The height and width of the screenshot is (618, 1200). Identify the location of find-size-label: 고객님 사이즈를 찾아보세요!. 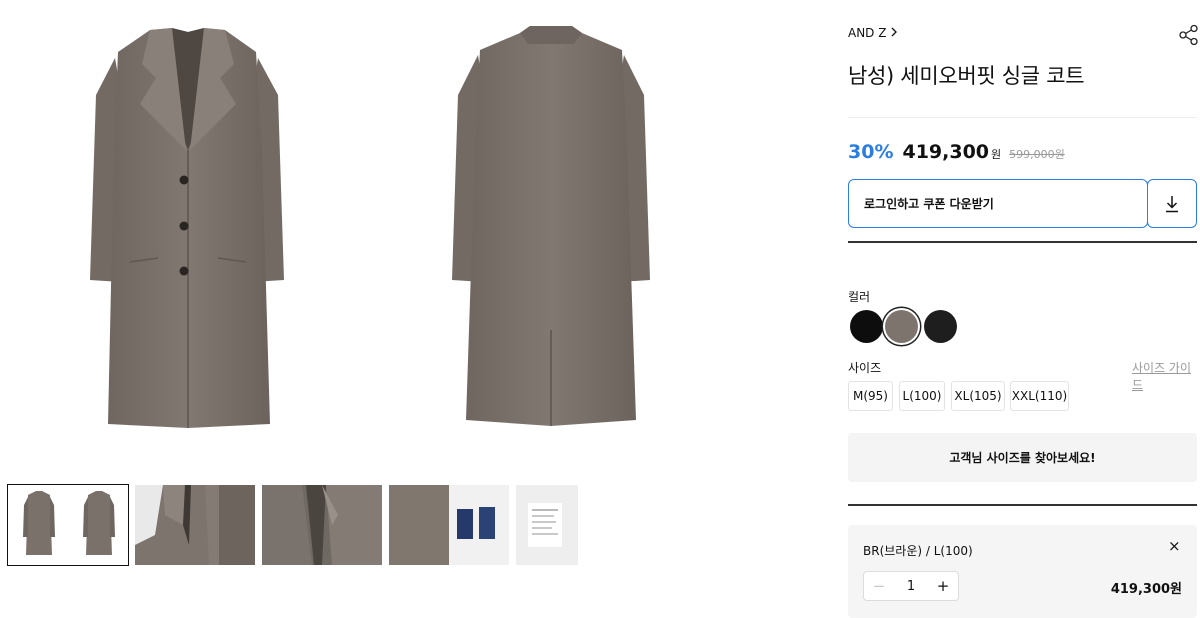
(1022, 458).